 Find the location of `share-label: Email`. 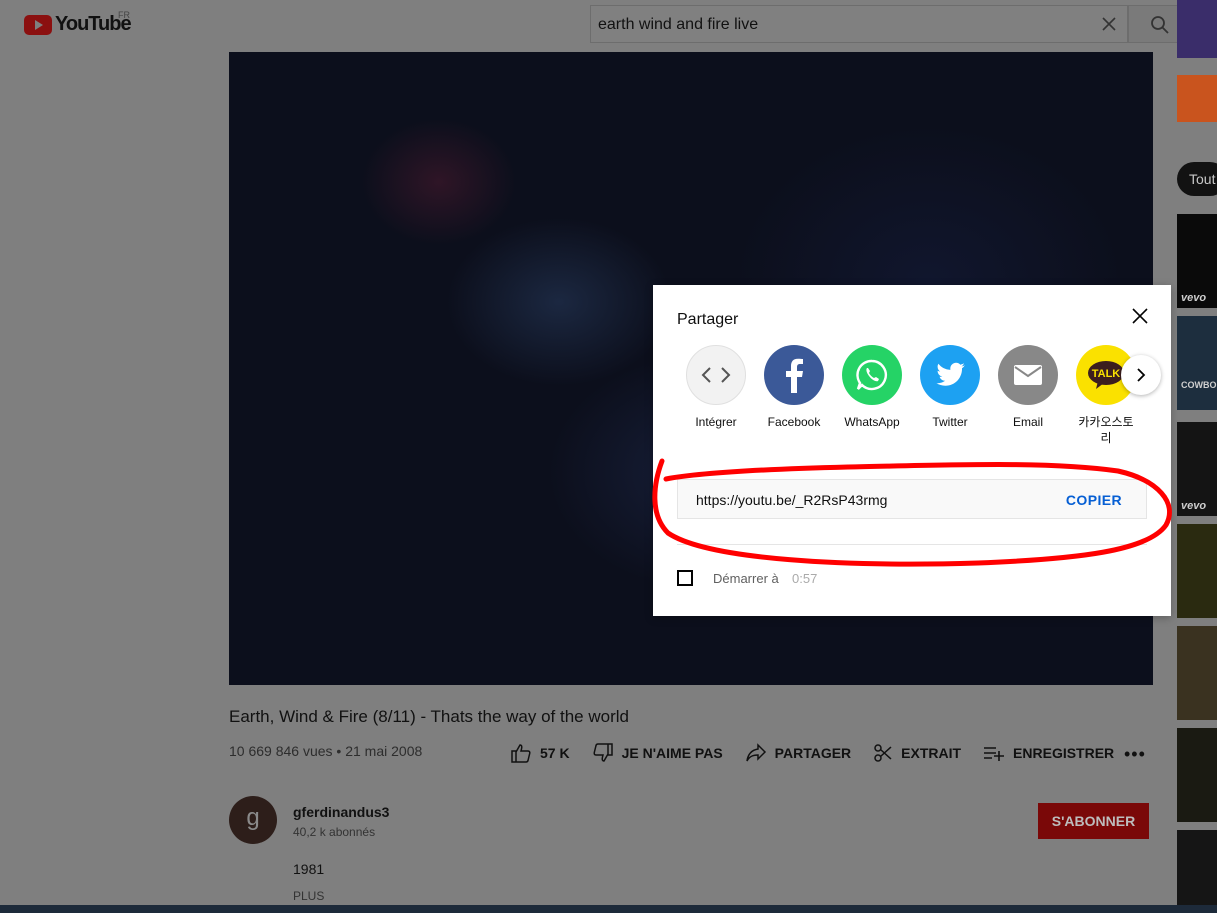

share-label: Email is located at coordinates (1027, 422).